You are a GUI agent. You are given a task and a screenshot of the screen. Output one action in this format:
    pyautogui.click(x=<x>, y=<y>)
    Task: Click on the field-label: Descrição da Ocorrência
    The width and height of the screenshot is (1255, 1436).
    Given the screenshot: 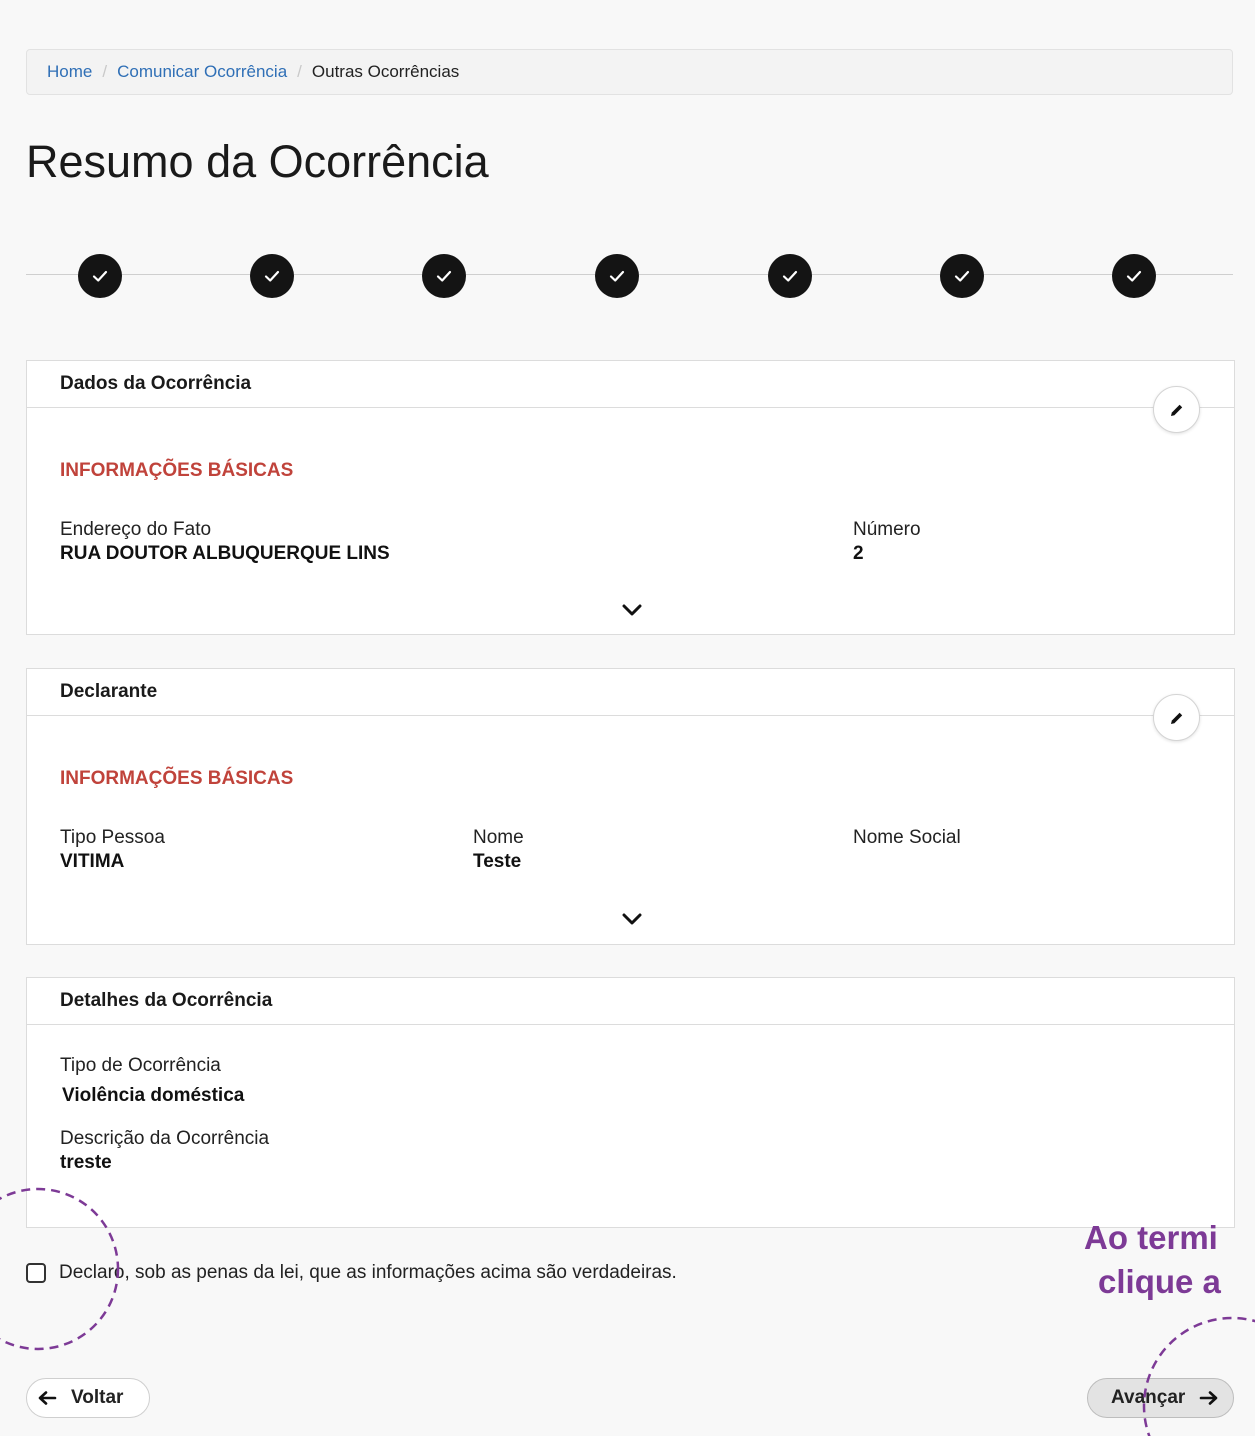 What is the action you would take?
    pyautogui.click(x=165, y=1138)
    